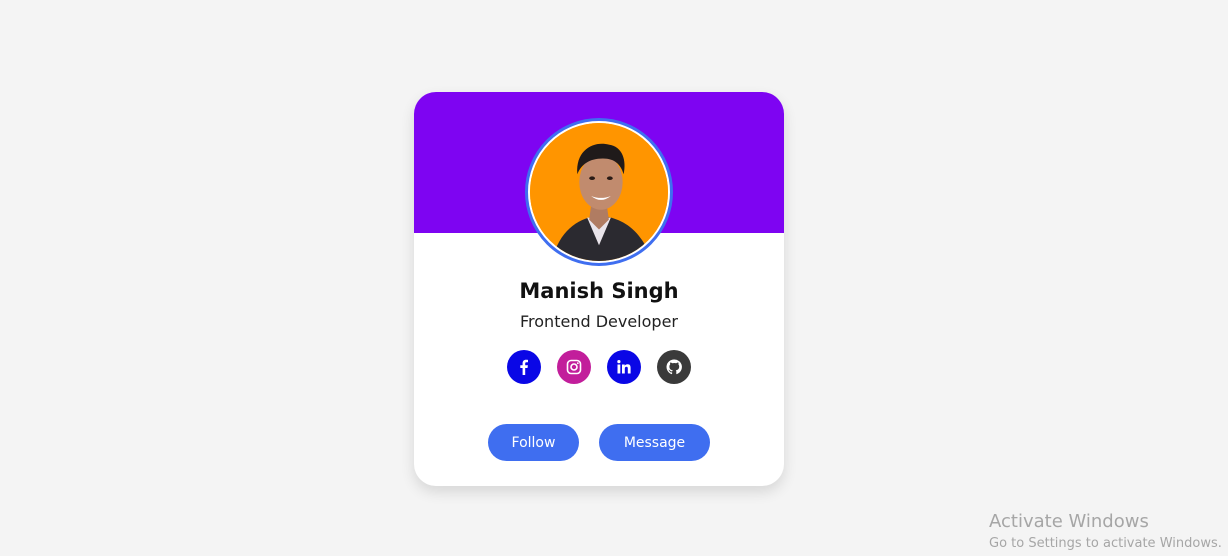  What do you see at coordinates (599, 367) in the screenshot?
I see `social-links` at bounding box center [599, 367].